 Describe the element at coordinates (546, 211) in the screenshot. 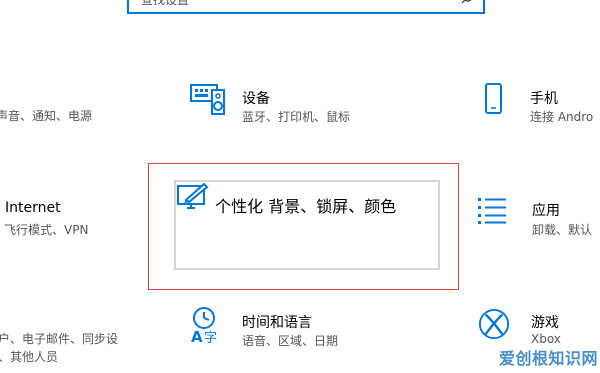

I see `tile-apps-title: 应用` at that location.